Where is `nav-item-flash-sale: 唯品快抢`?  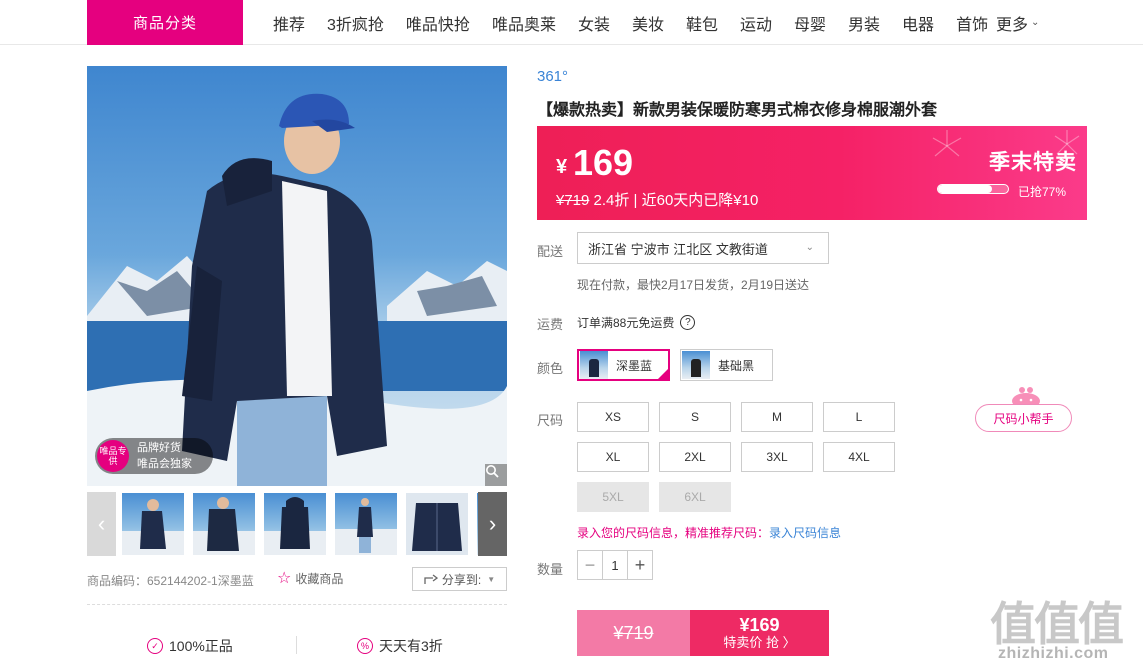
nav-item-flash-sale: 唯品快抢 is located at coordinates (438, 23).